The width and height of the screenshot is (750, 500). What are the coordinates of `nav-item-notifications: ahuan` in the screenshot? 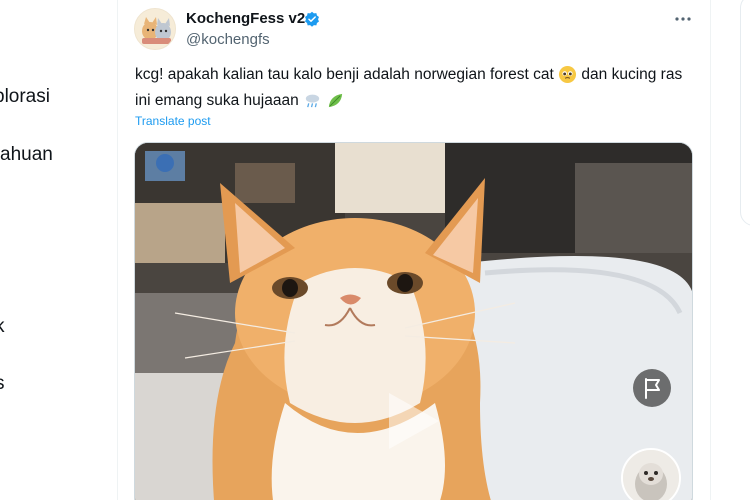 It's located at (26, 155).